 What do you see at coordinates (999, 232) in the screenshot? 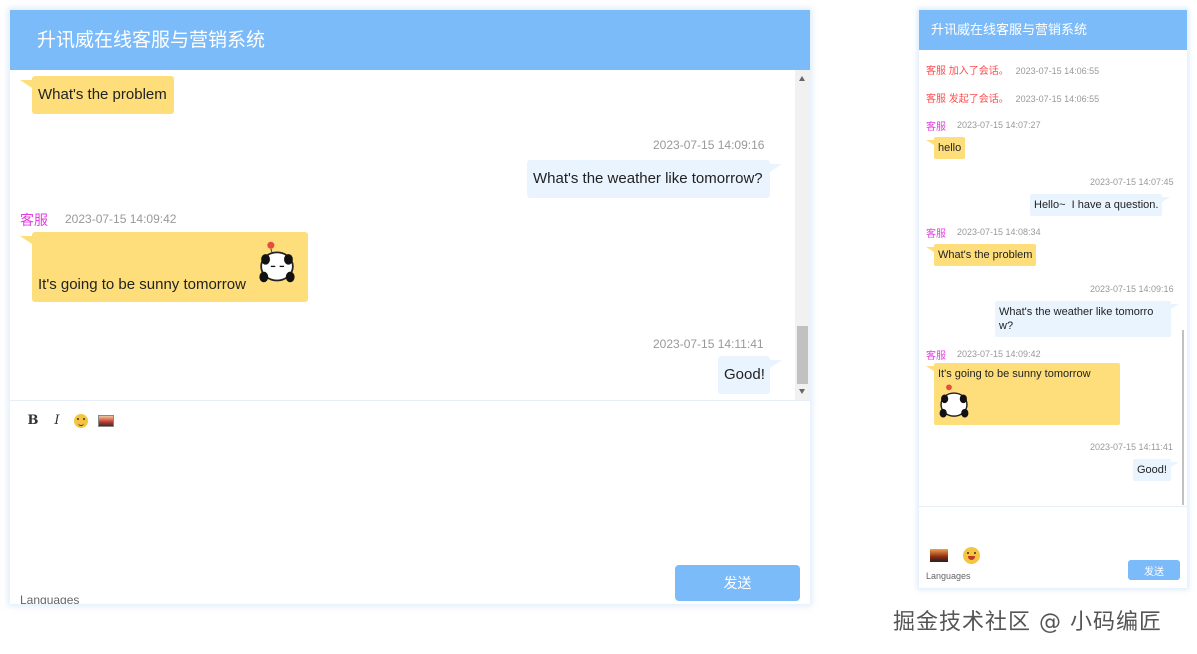
I see `message-timestamp: 2023-07-15 14:08:34` at bounding box center [999, 232].